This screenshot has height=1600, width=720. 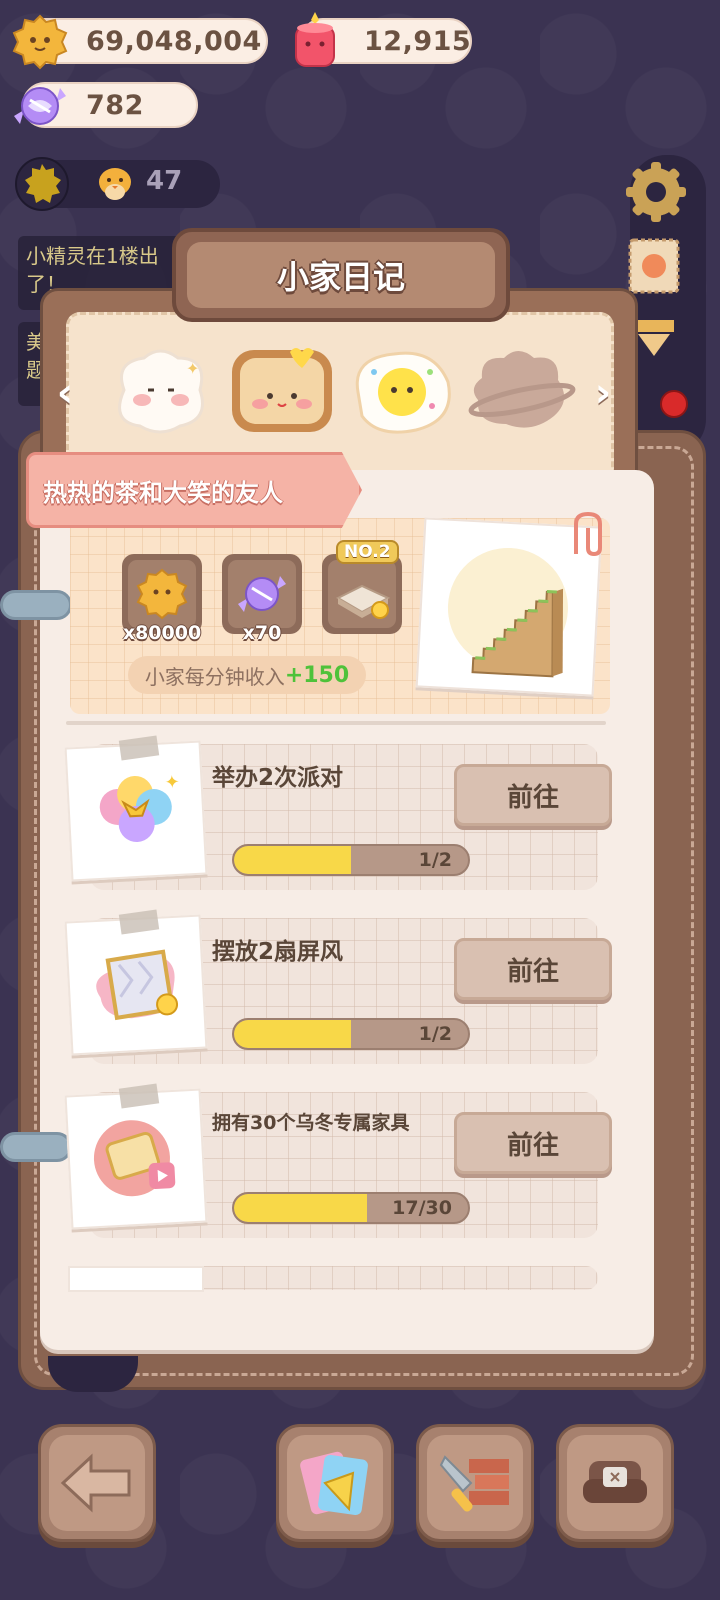 I want to click on party-balloon-icon: ✦, so click(x=139, y=807).